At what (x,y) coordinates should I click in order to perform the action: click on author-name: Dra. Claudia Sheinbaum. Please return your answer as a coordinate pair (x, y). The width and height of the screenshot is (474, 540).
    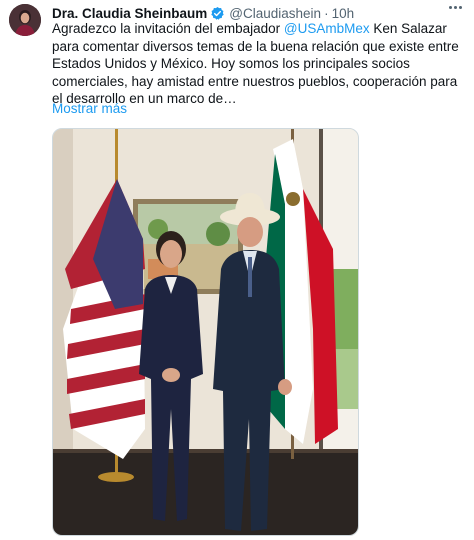
    Looking at the image, I should click on (129, 13).